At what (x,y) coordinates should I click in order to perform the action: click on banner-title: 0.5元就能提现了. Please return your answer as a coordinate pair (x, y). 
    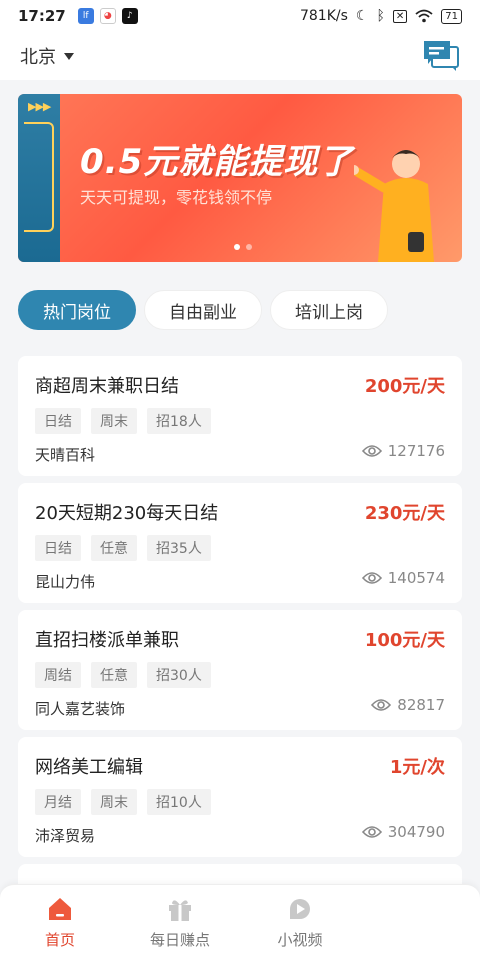
    Looking at the image, I should click on (217, 162).